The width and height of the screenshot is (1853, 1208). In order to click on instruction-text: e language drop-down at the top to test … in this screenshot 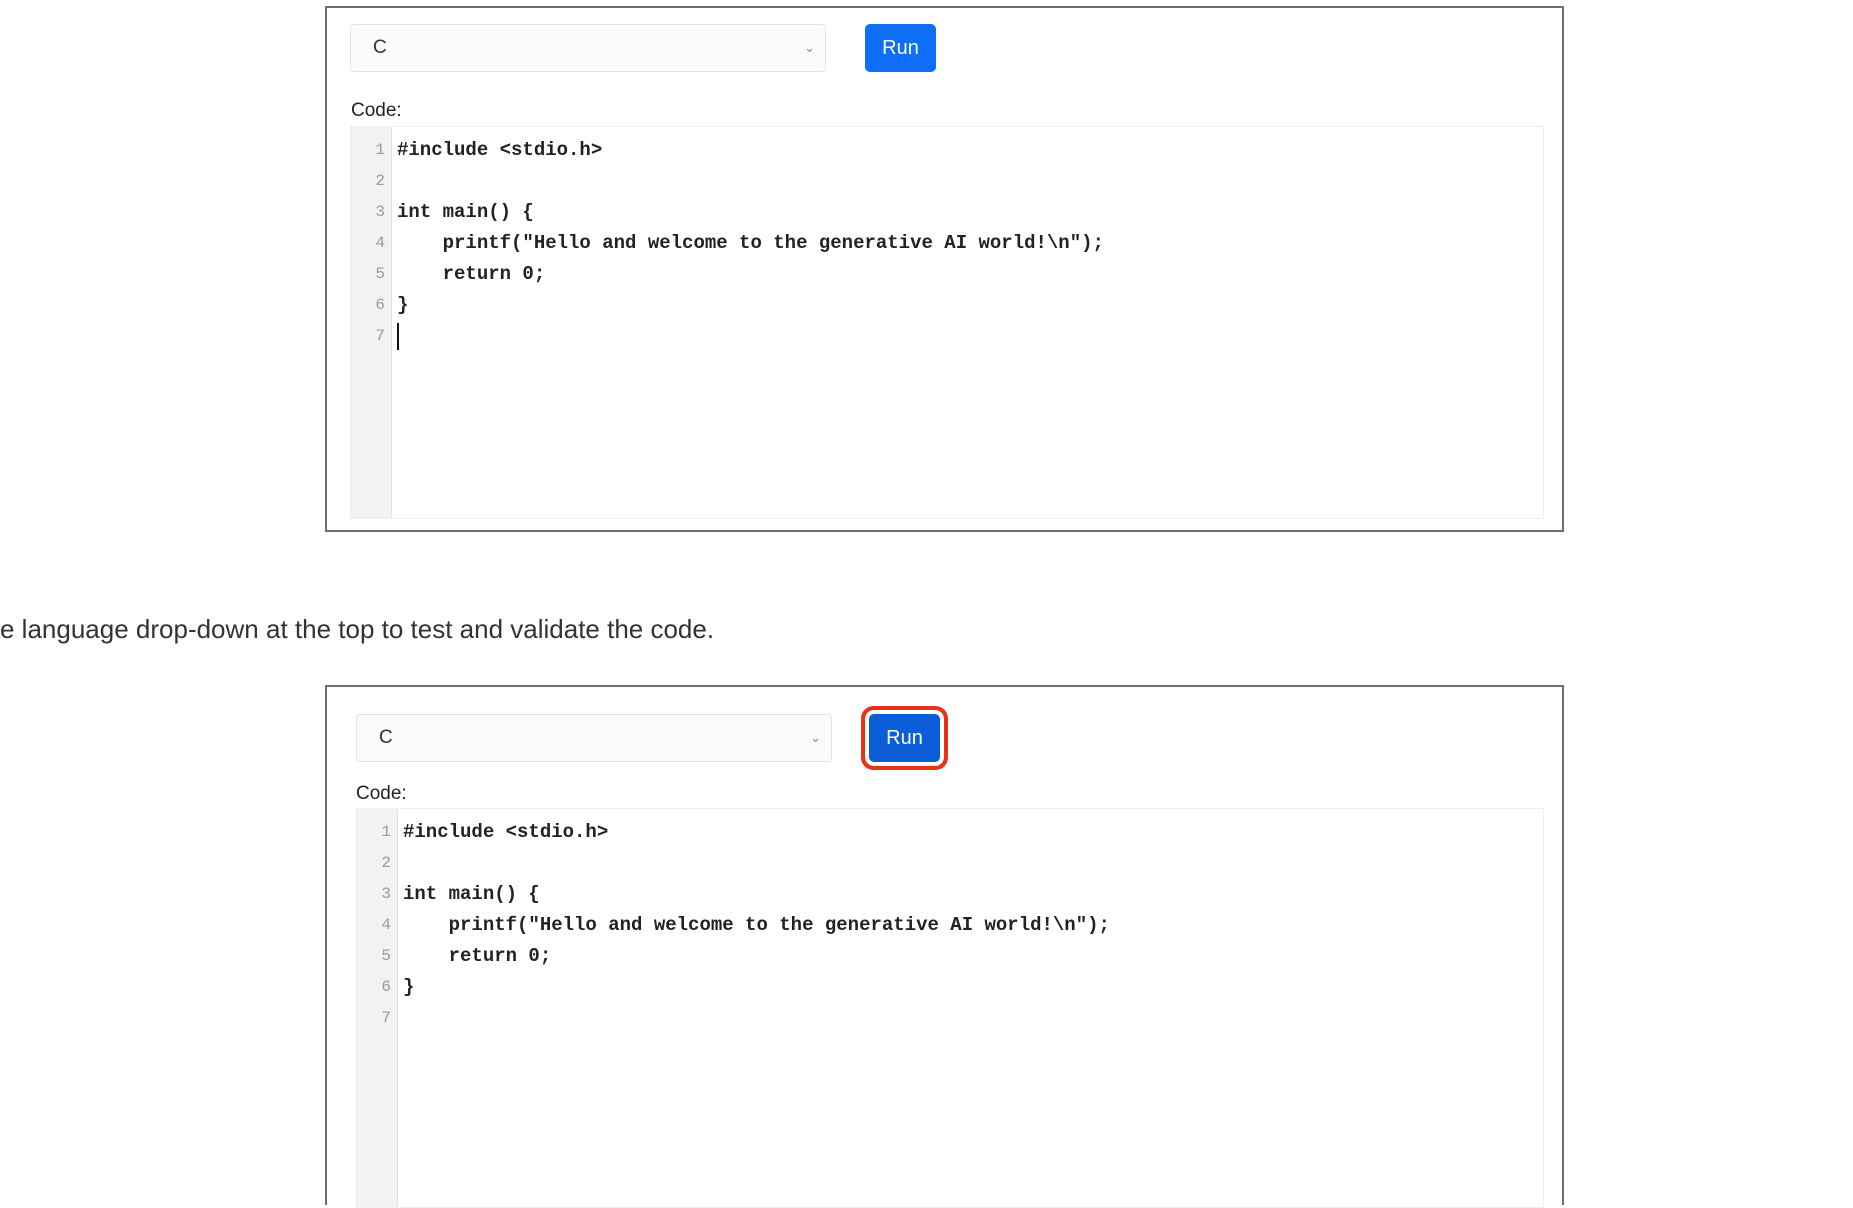, I will do `click(357, 629)`.